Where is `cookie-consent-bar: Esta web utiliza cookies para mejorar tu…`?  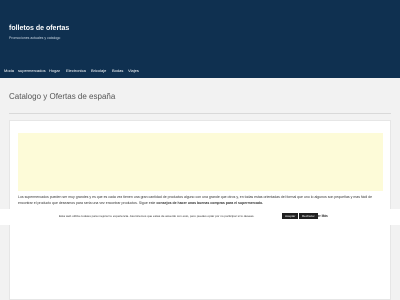 cookie-consent-bar: Esta web utiliza cookies para mejorar tu… is located at coordinates (200, 217).